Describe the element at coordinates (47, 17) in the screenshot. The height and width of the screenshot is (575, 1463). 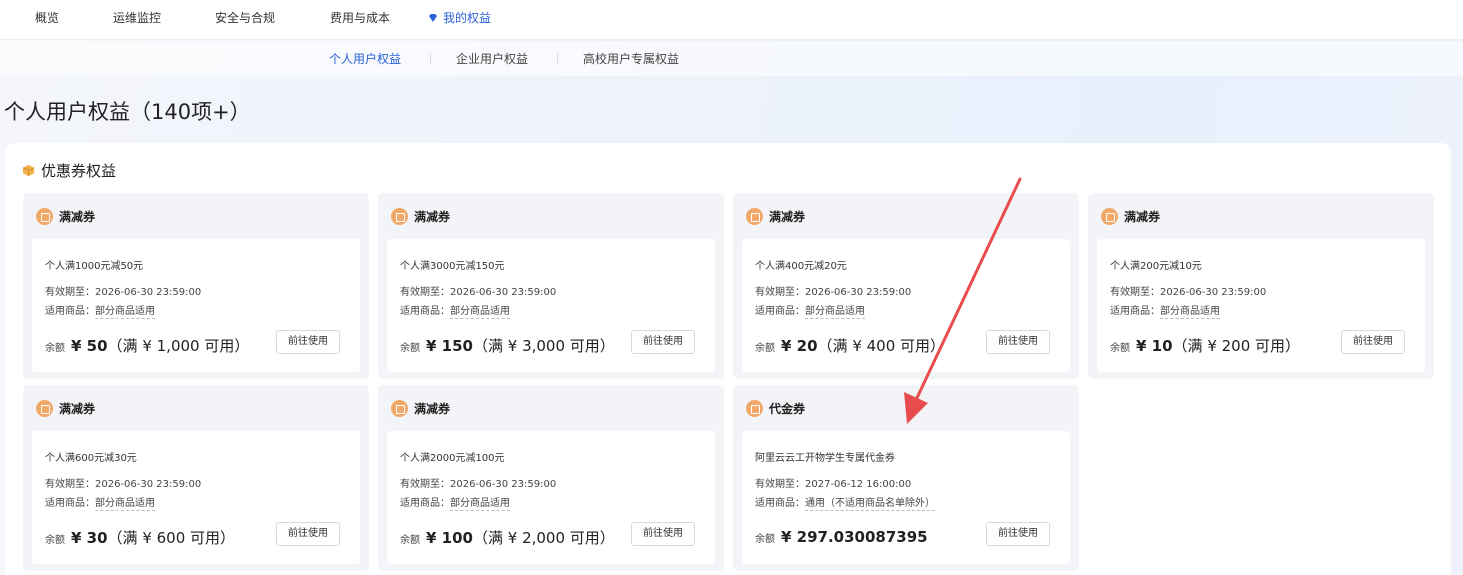
I see `nav-item-overview: 概览` at that location.